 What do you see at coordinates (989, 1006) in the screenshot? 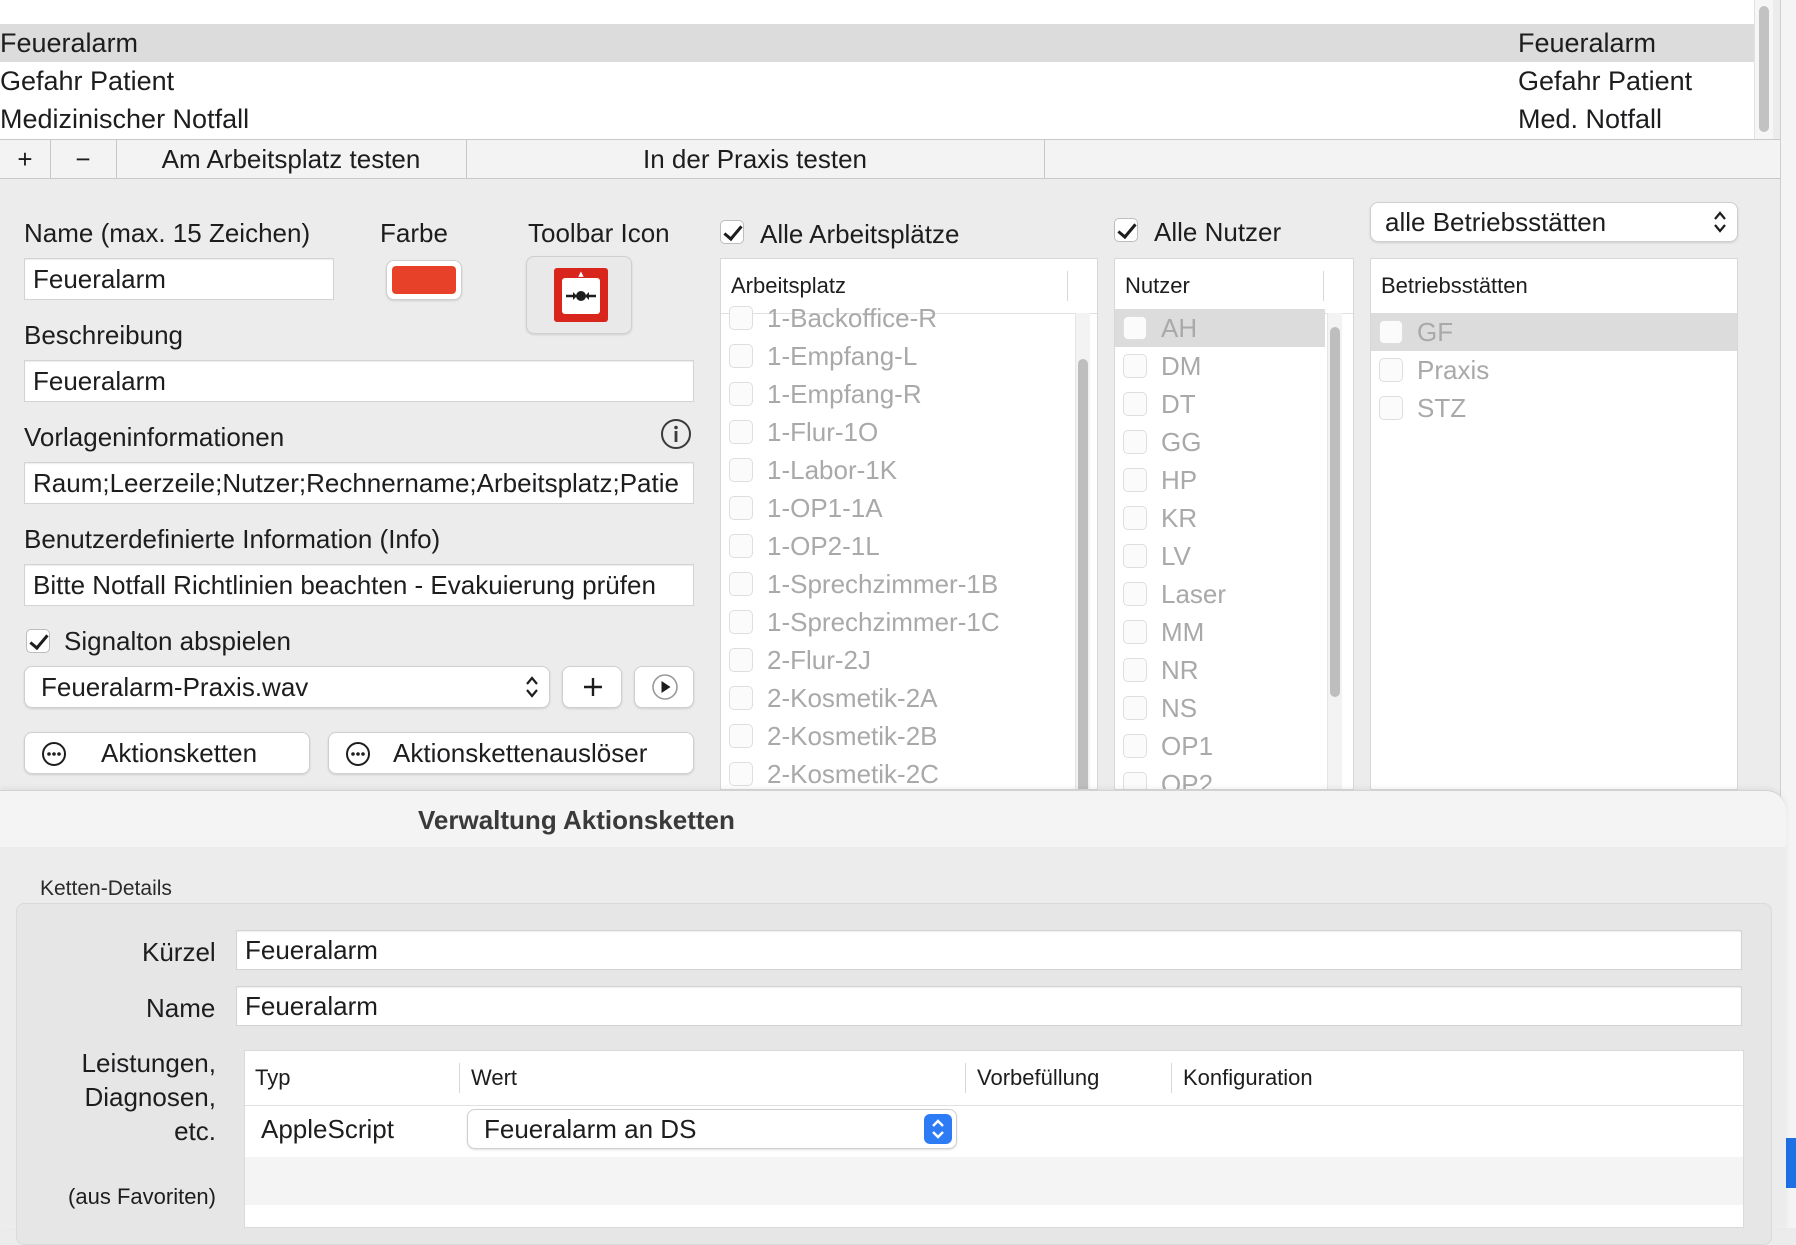
I see `chain-name-field: Feueralarm` at bounding box center [989, 1006].